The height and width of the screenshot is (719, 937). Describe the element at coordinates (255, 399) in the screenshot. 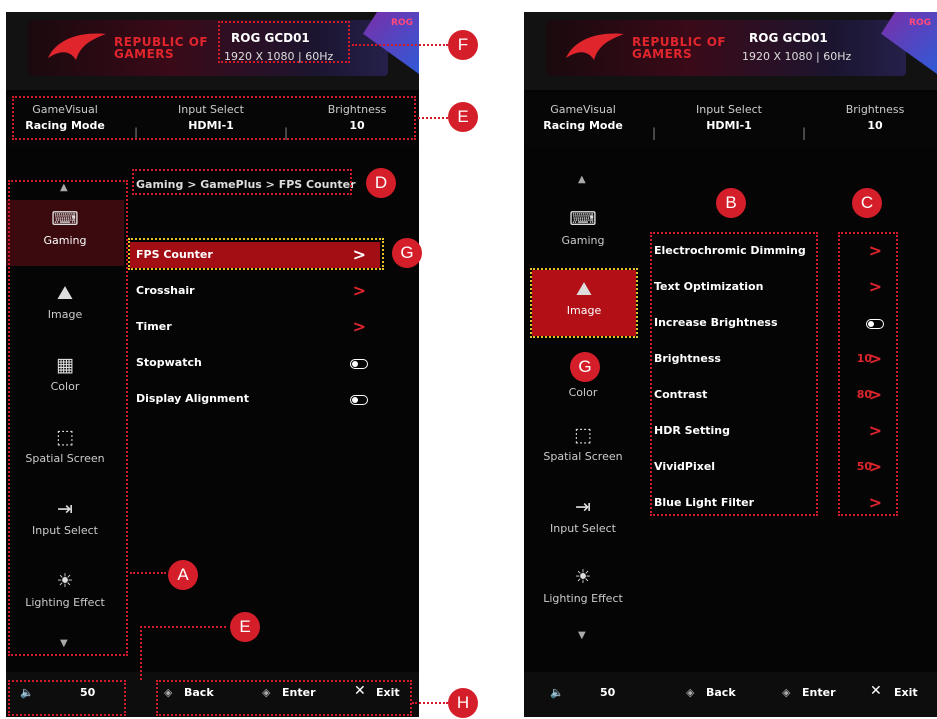

I see `menu-item-display-alignment: Display Alignment` at that location.